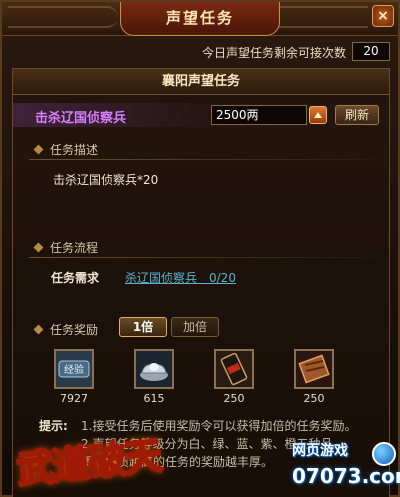  Describe the element at coordinates (320, 451) in the screenshot. I see `site-logo-line1: 网页游戏` at that location.